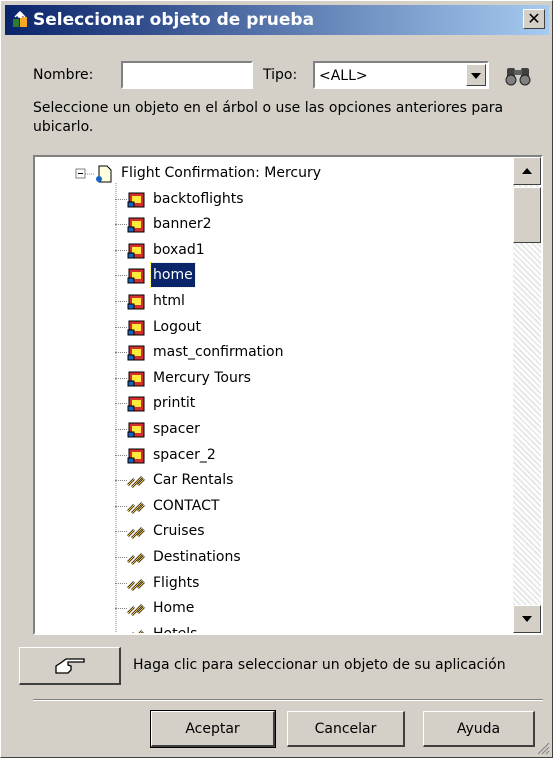 Image resolution: width=553 pixels, height=758 pixels. I want to click on tipo-value: <ALL>, so click(343, 76).